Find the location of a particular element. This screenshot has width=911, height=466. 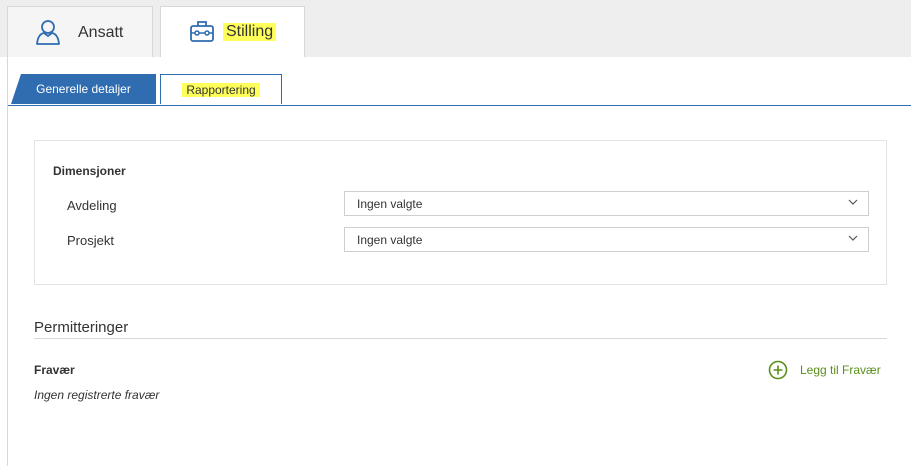

project-select: Ingen valgte is located at coordinates (606, 239).